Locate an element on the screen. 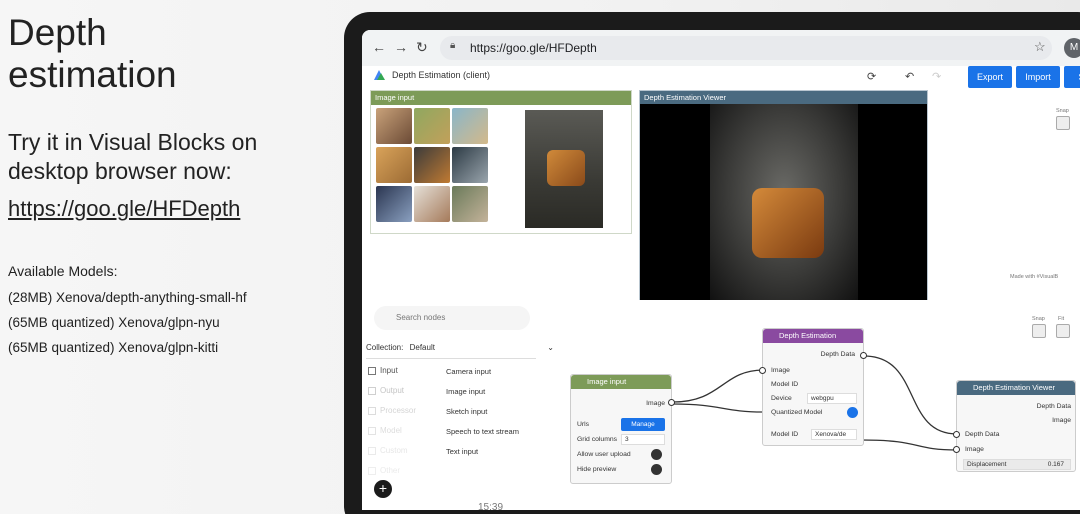  grid-columns-select: 3 is located at coordinates (643, 439).